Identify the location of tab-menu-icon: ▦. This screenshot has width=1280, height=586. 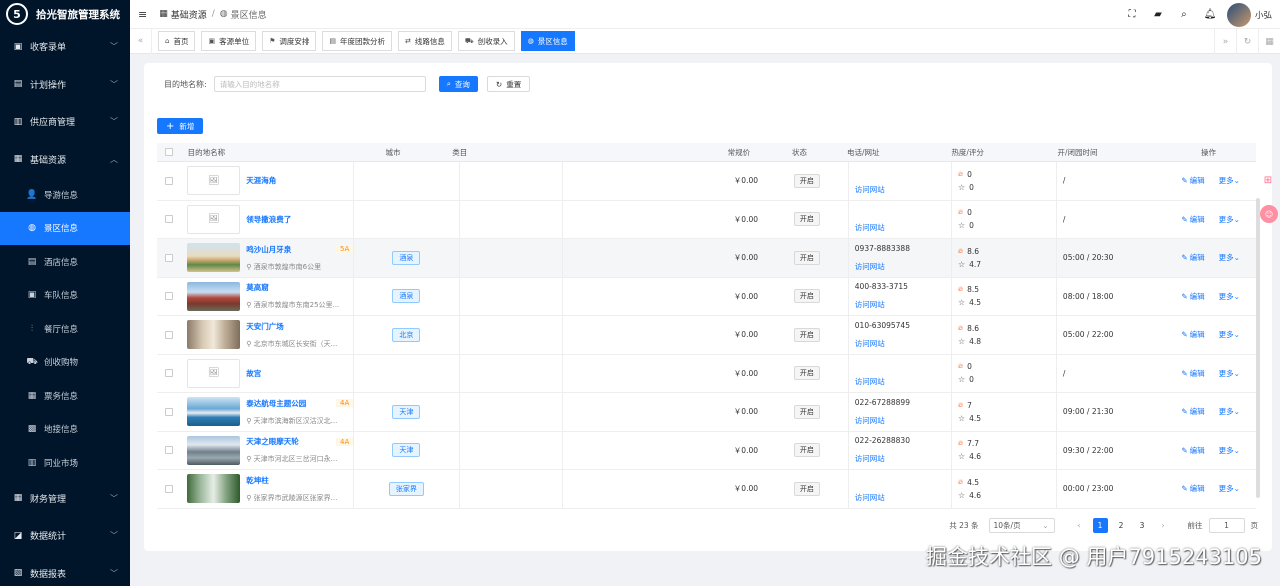
(1269, 41).